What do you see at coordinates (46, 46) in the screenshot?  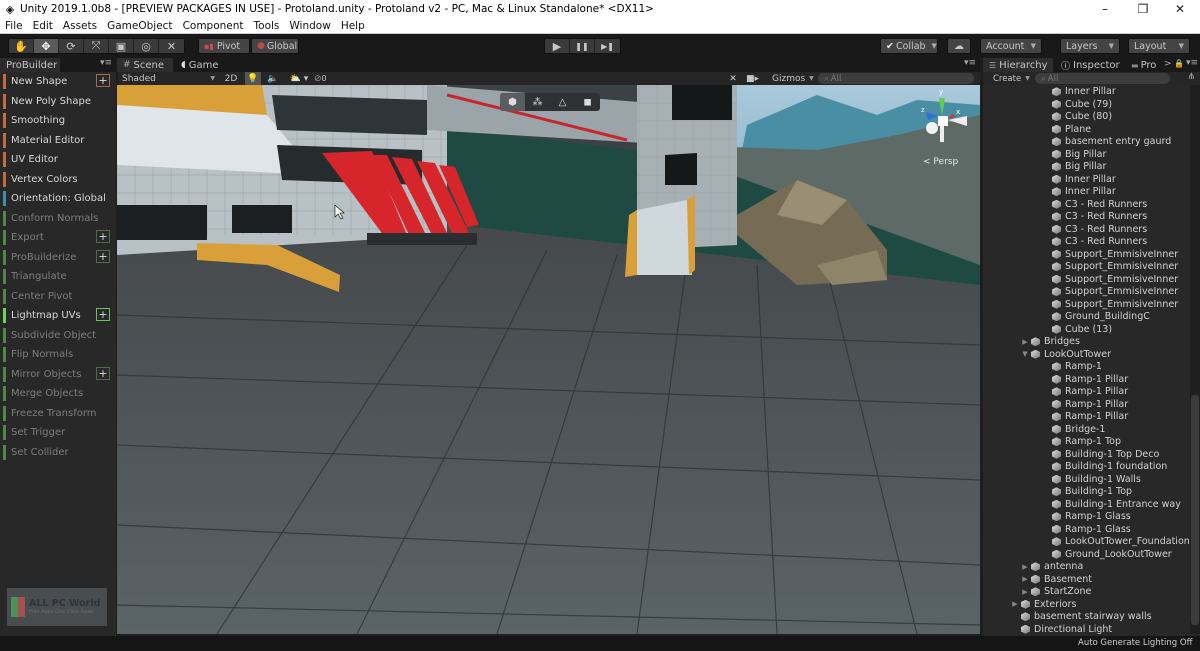 I see `move-tool-button: ✥` at bounding box center [46, 46].